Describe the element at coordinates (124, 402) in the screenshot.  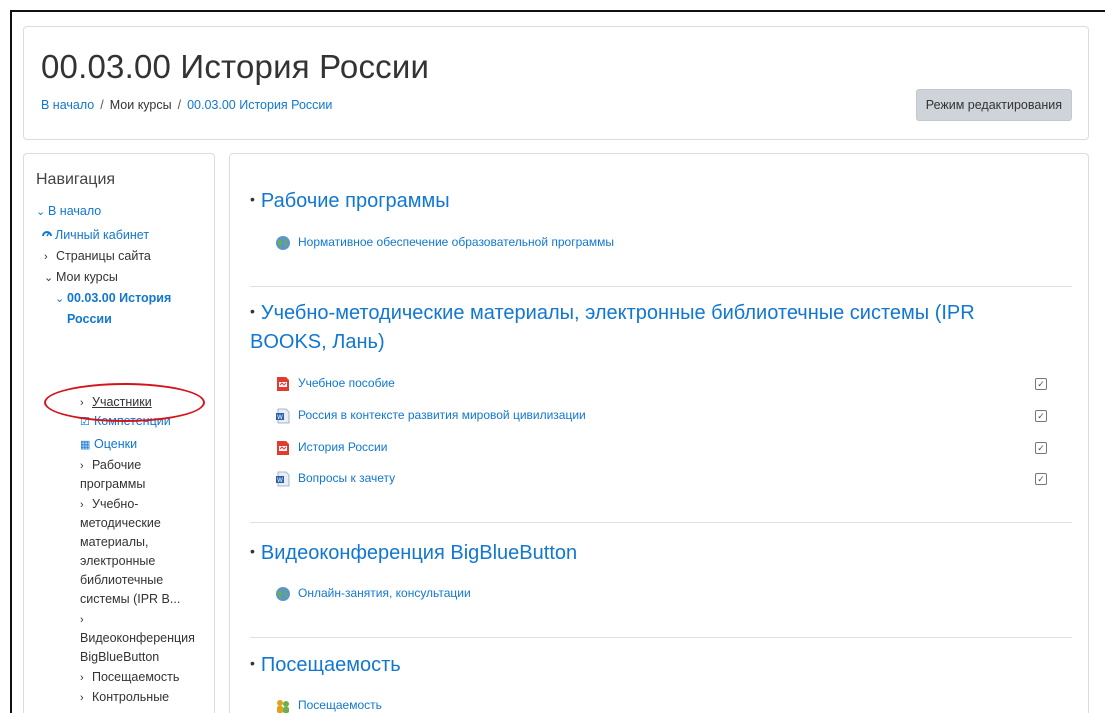
I see `highlight-annotation-ellipse` at that location.